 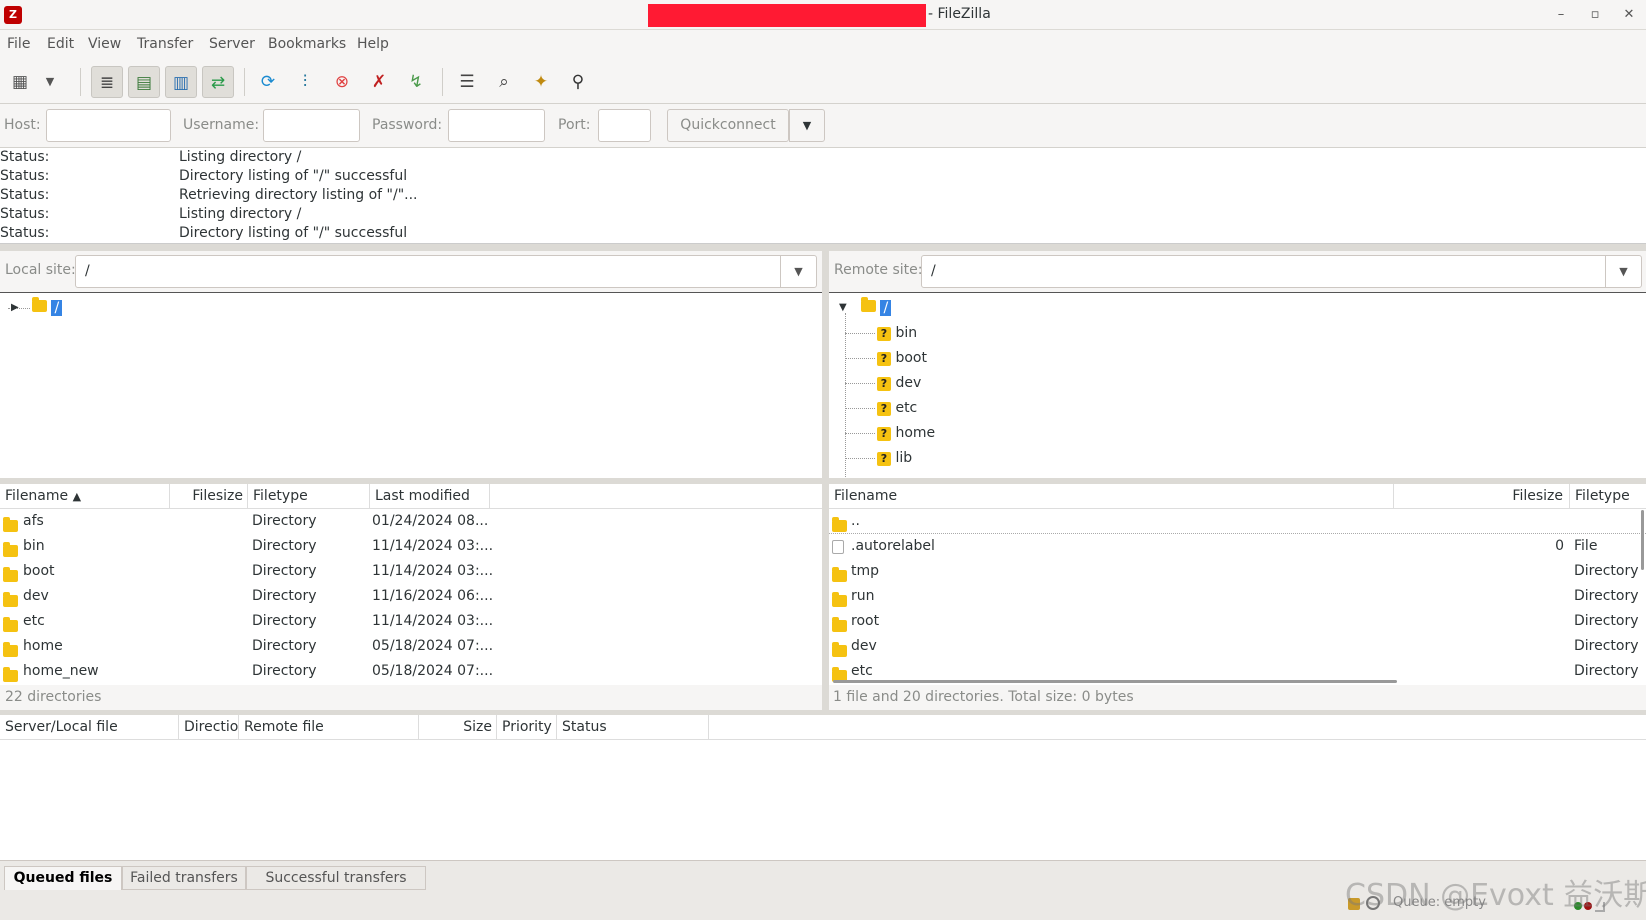 What do you see at coordinates (77, 496) in the screenshot?
I see `sort-ascending-icon: ▲` at bounding box center [77, 496].